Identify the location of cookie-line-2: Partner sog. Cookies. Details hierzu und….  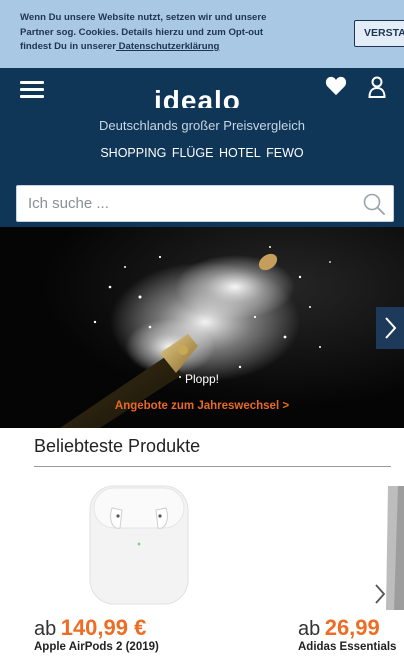
(142, 32).